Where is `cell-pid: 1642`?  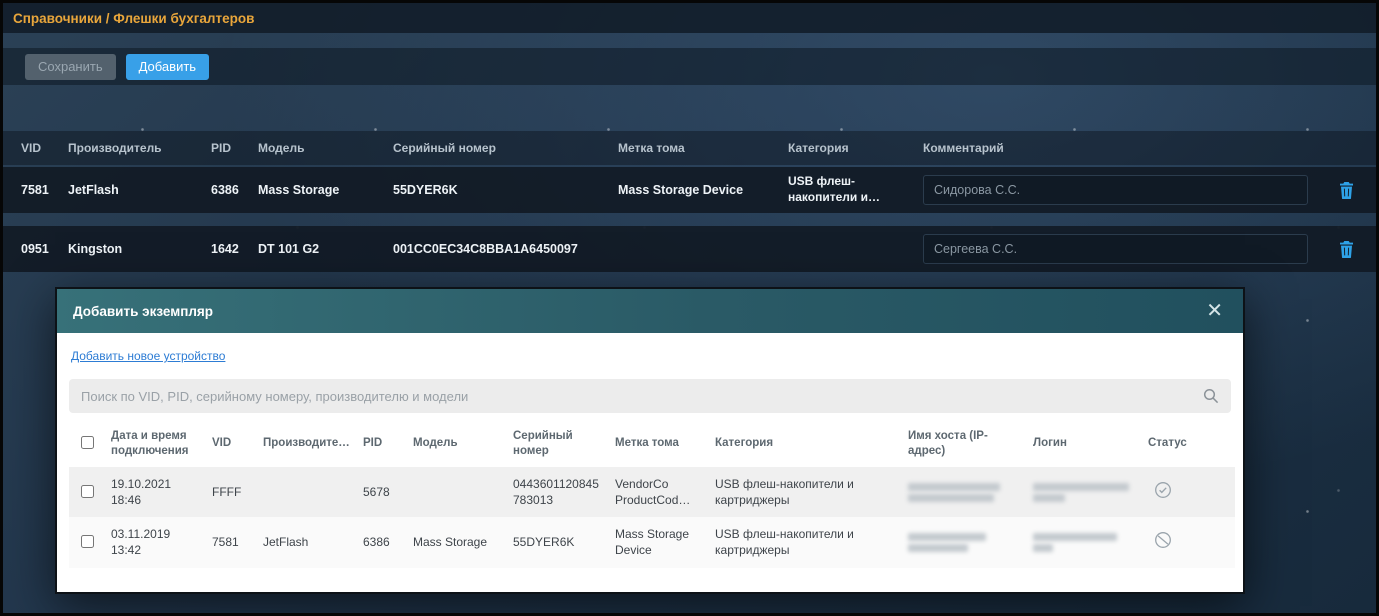
cell-pid: 1642 is located at coordinates (225, 248).